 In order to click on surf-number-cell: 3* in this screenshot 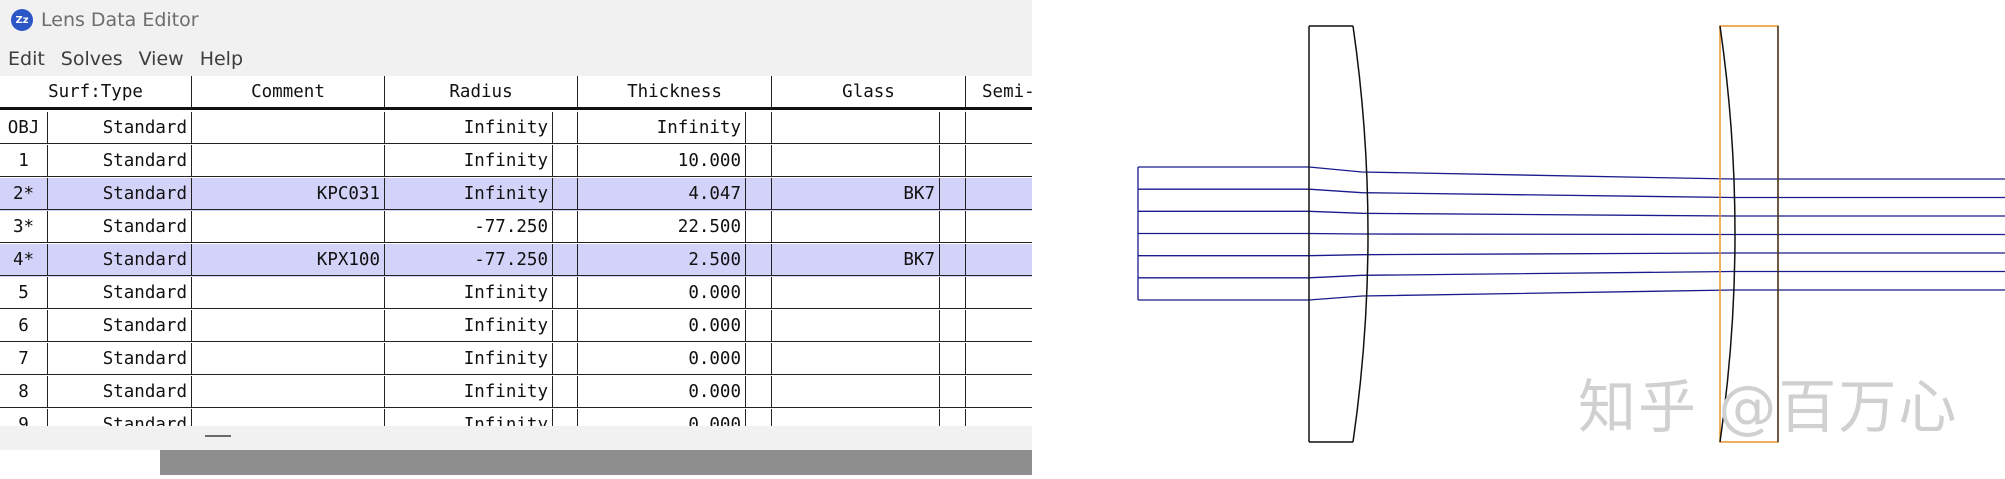, I will do `click(24, 227)`.